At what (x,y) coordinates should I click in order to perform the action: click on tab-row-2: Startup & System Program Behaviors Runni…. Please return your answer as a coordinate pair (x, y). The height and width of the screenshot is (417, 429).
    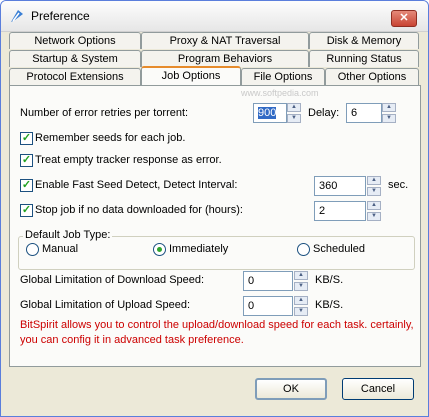
    Looking at the image, I should click on (214, 58).